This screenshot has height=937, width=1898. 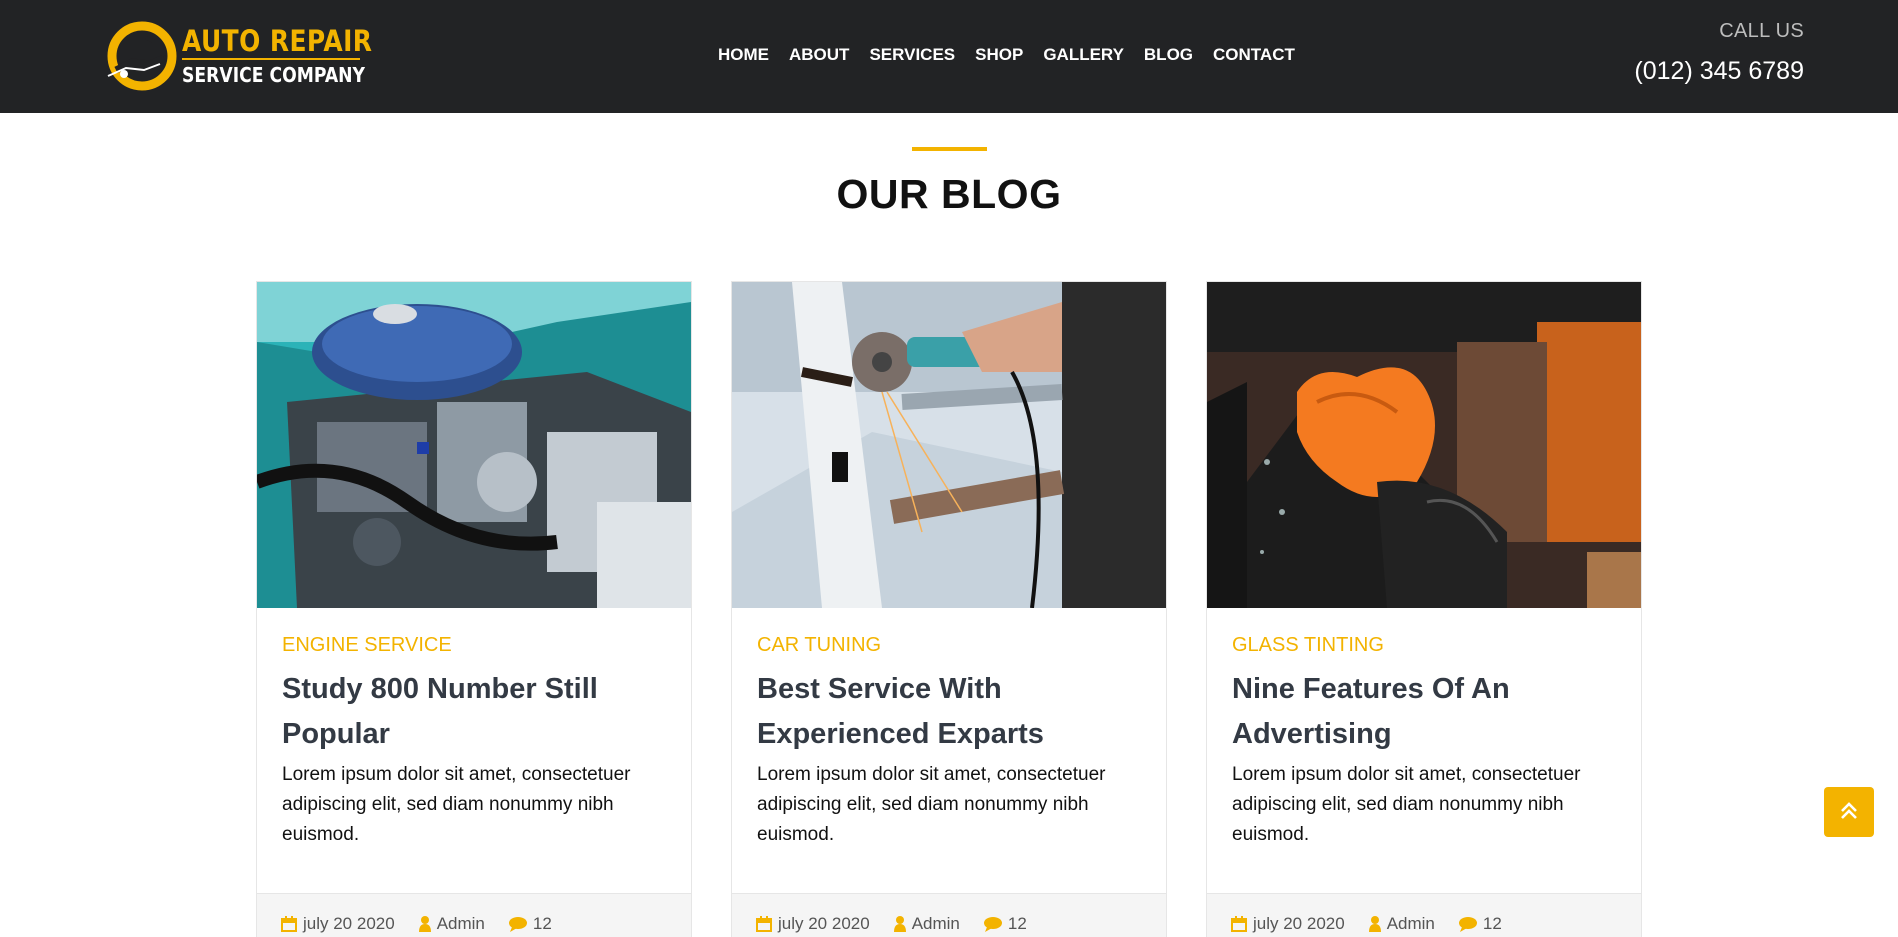 What do you see at coordinates (949, 149) in the screenshot?
I see `title-accent-bar` at bounding box center [949, 149].